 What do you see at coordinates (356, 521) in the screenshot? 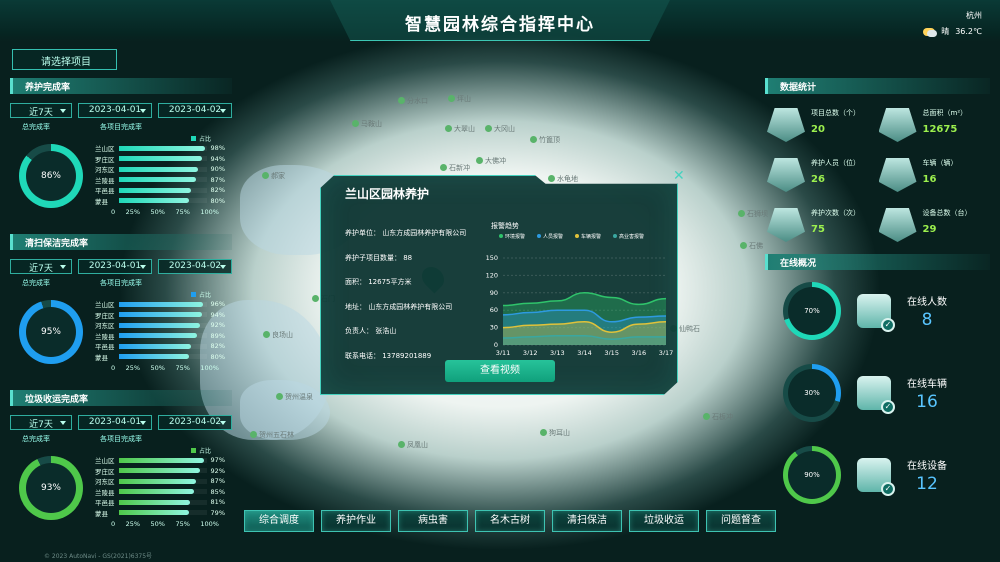
I see `nav-button-1: 养护作业` at bounding box center [356, 521].